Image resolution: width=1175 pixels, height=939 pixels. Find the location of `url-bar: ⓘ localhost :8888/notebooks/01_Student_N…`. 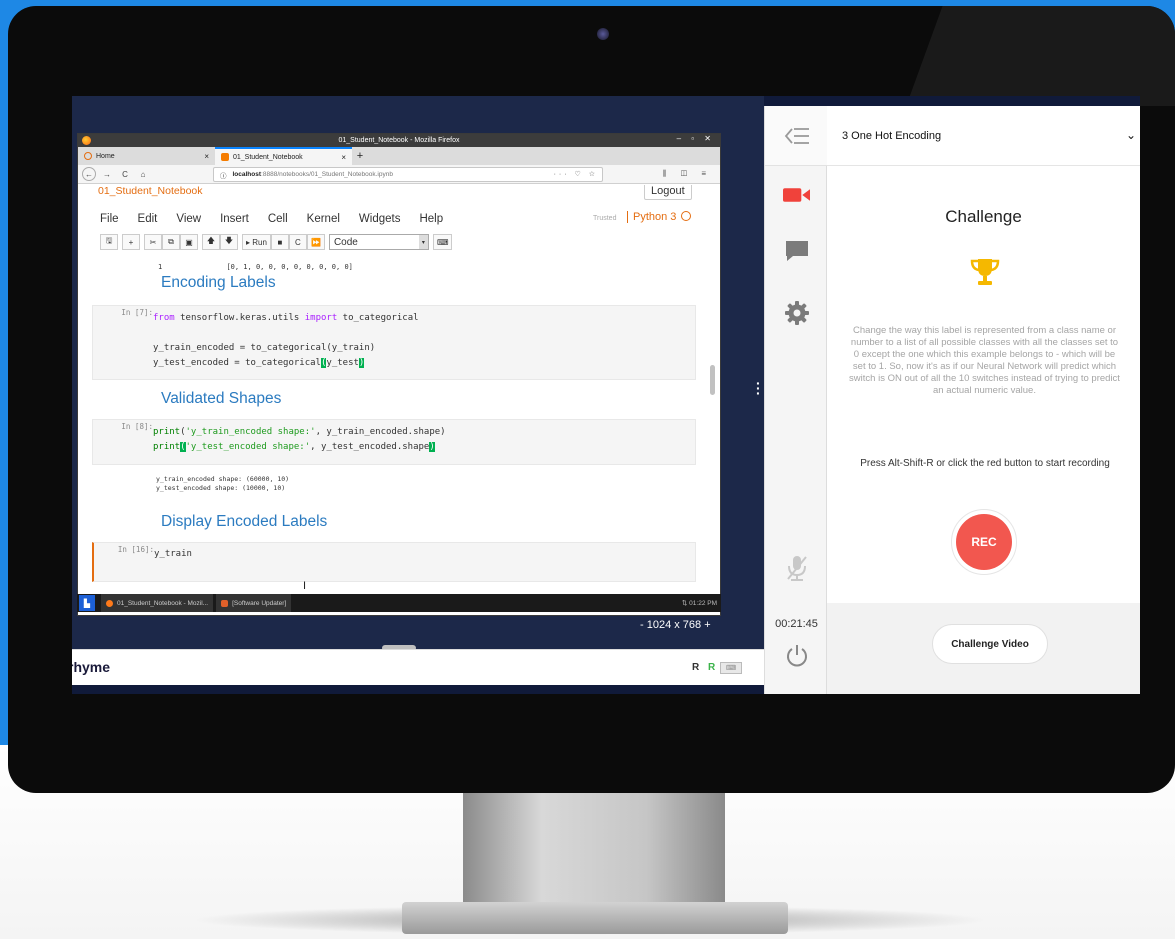

url-bar: ⓘ localhost :8888/notebooks/01_Student_N… is located at coordinates (408, 174).